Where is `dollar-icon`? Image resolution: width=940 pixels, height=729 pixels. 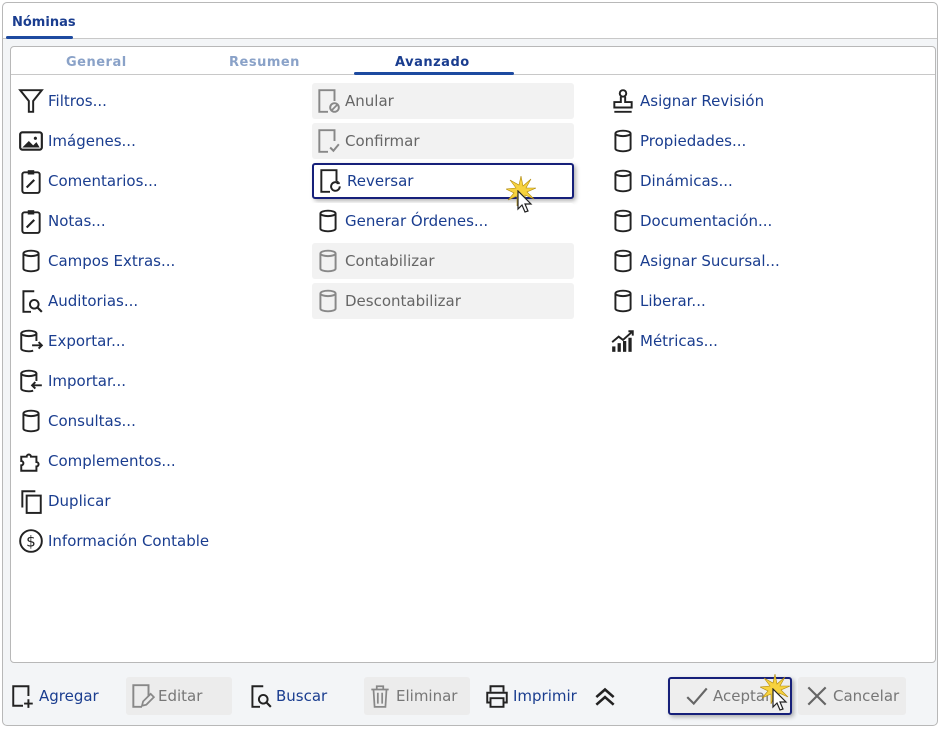 dollar-icon is located at coordinates (31, 541).